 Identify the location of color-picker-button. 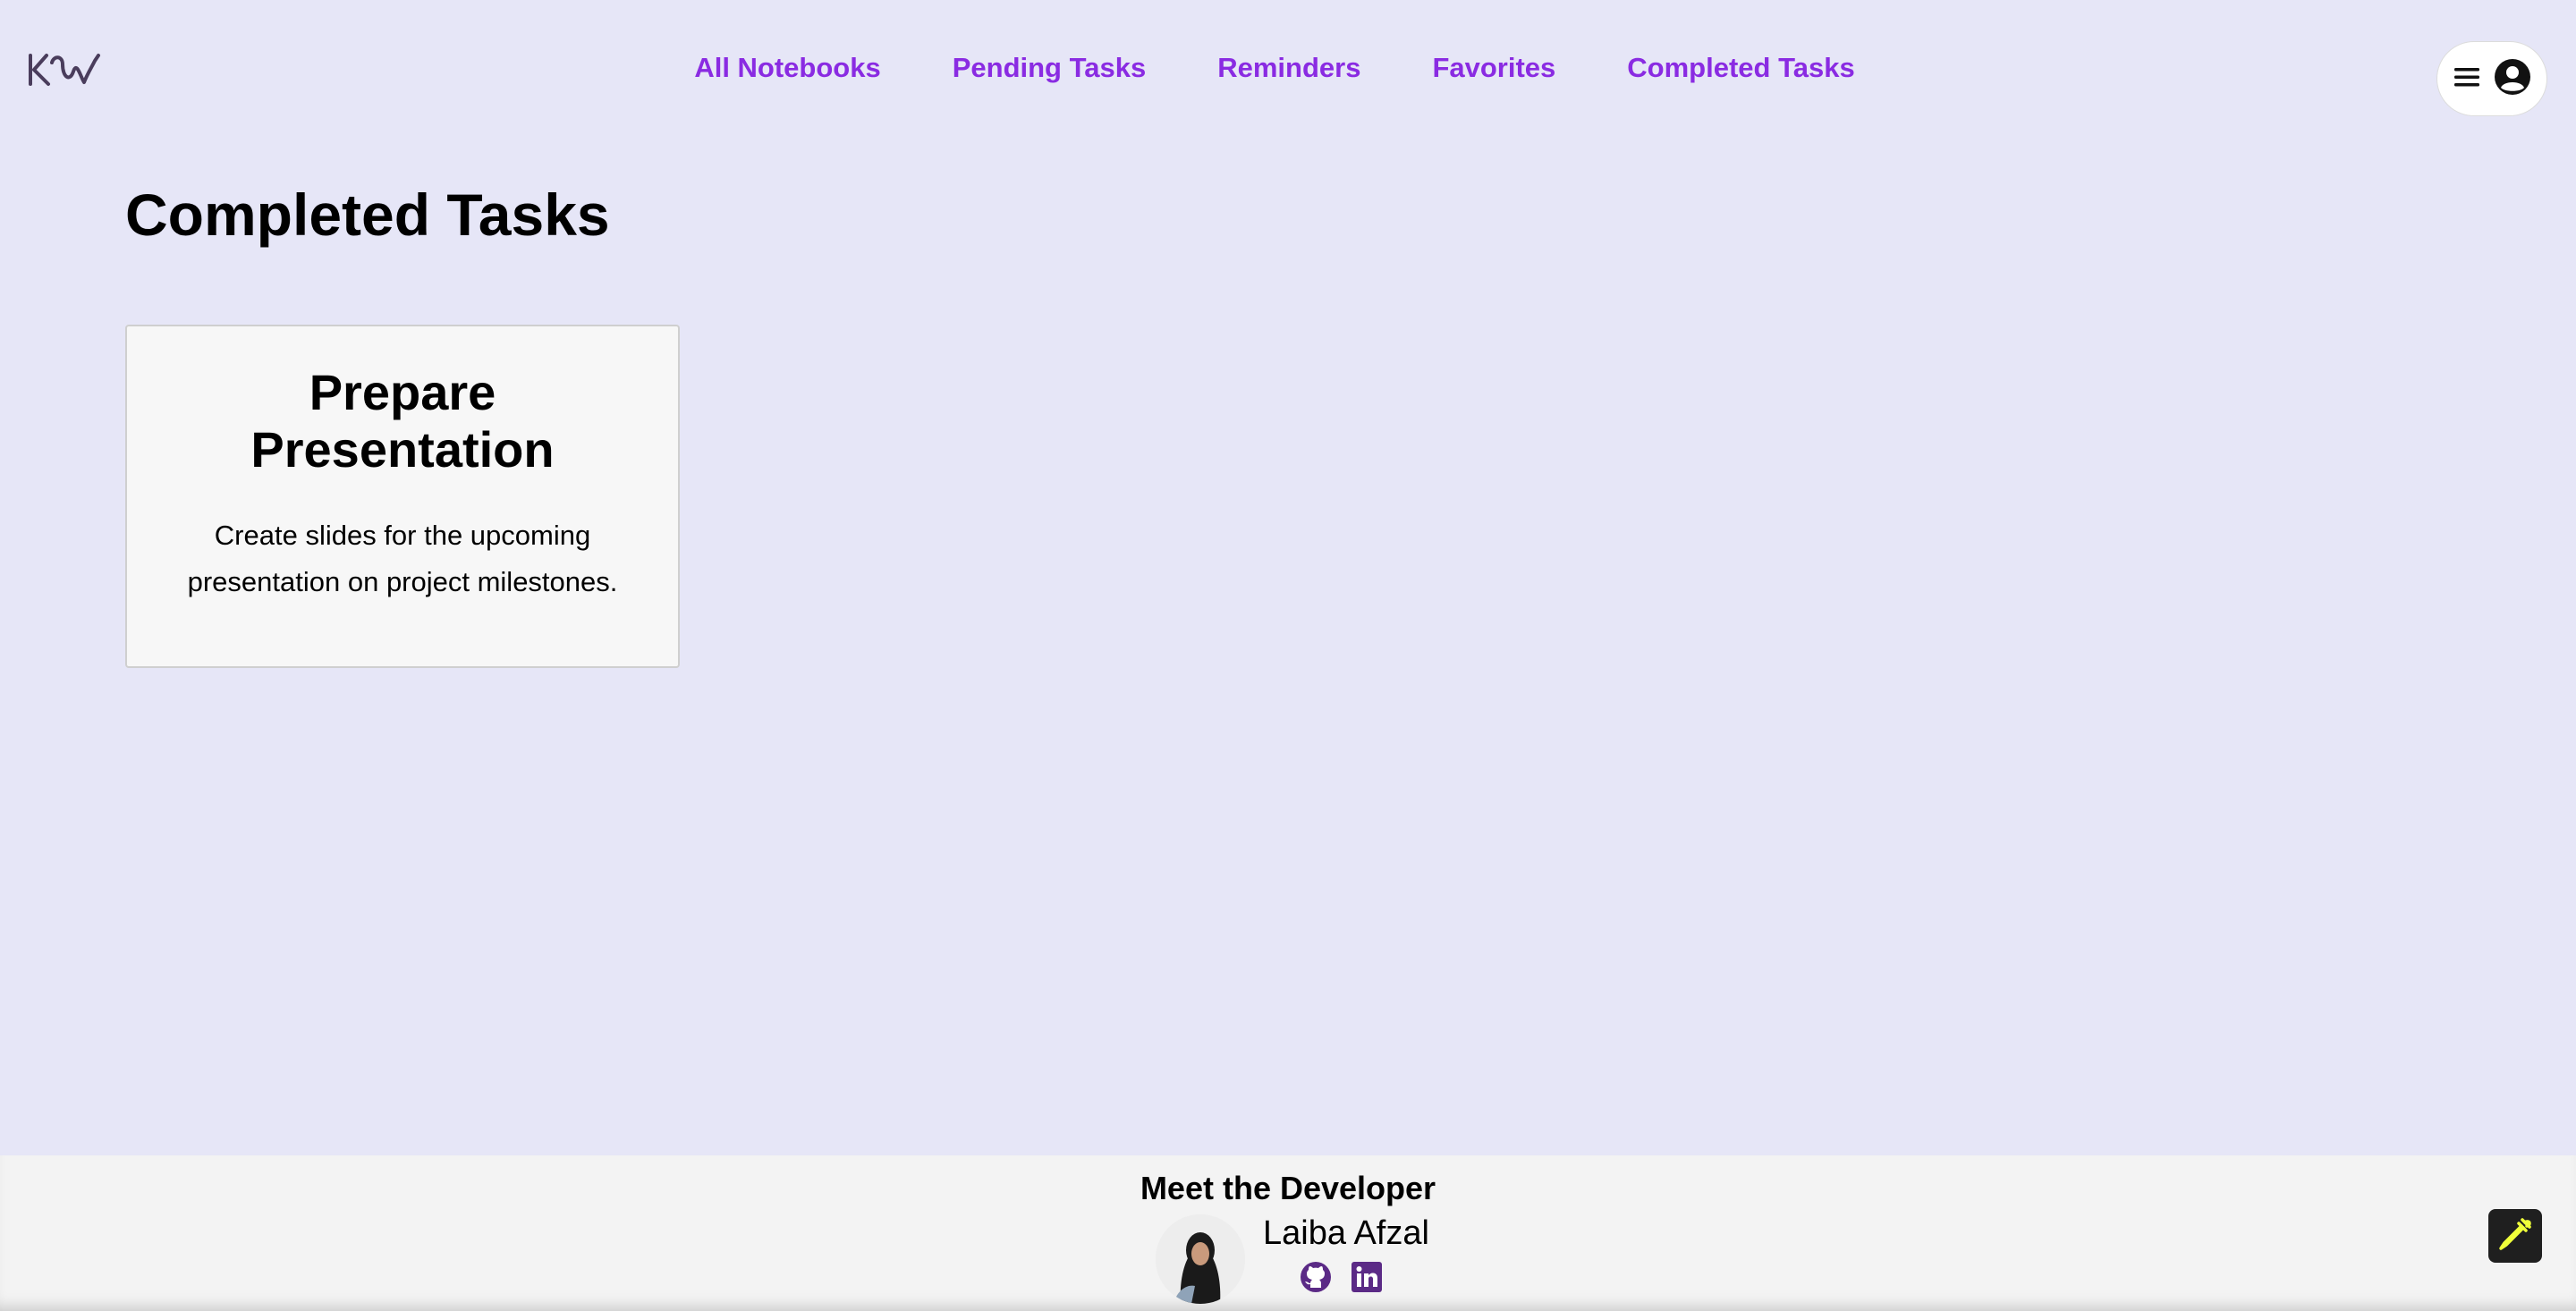
(2515, 1236).